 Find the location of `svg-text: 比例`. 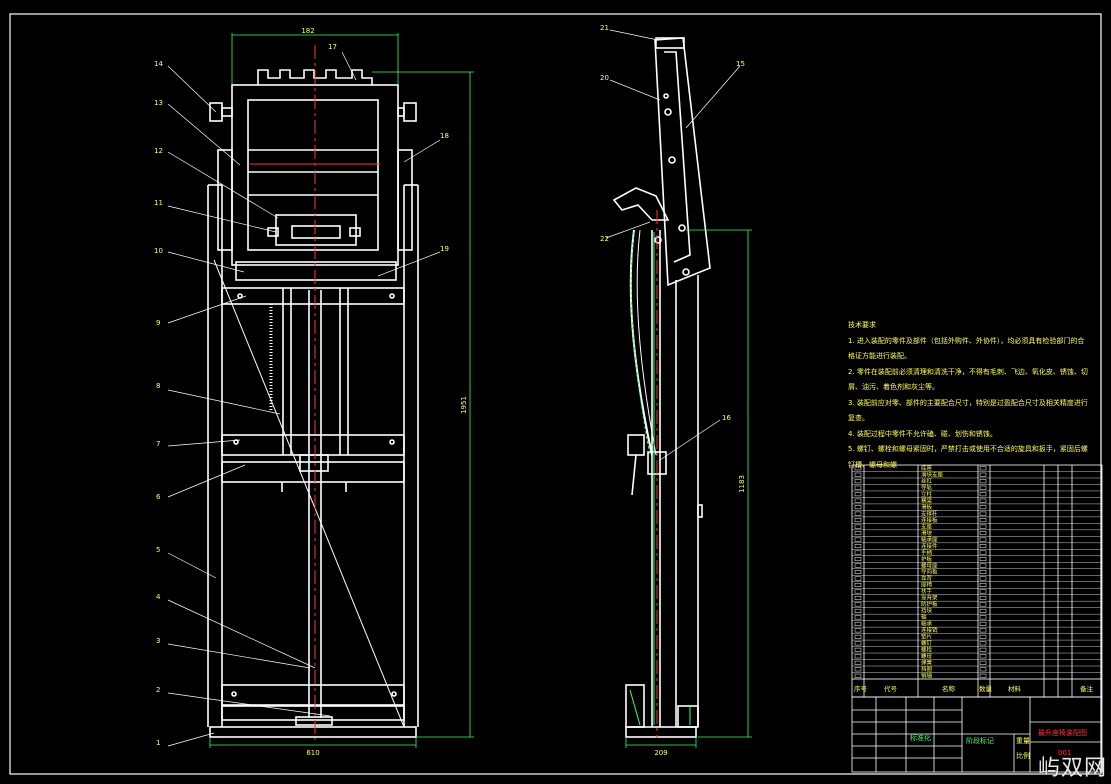

svg-text: 比例 is located at coordinates (1023, 755).